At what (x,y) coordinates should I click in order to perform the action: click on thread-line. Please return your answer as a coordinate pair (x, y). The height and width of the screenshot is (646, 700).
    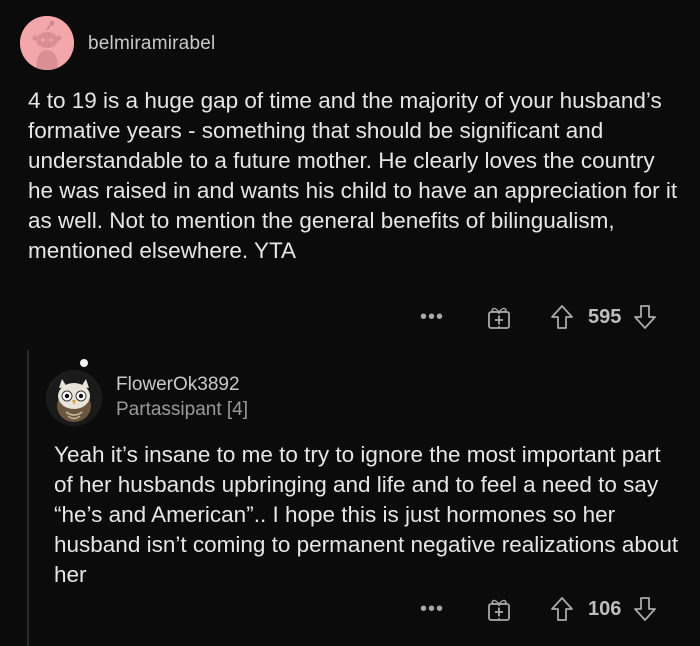
    Looking at the image, I should click on (28, 498).